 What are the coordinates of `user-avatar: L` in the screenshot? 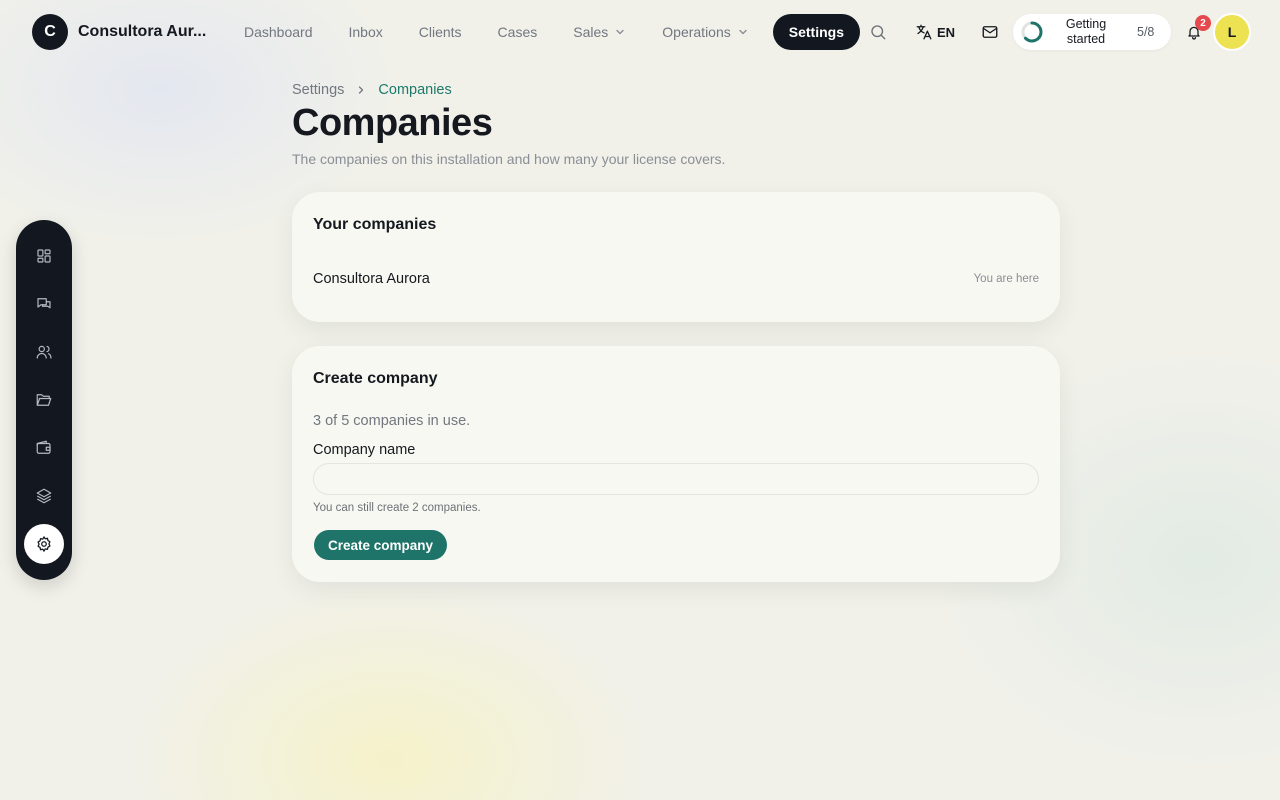 It's located at (1232, 32).